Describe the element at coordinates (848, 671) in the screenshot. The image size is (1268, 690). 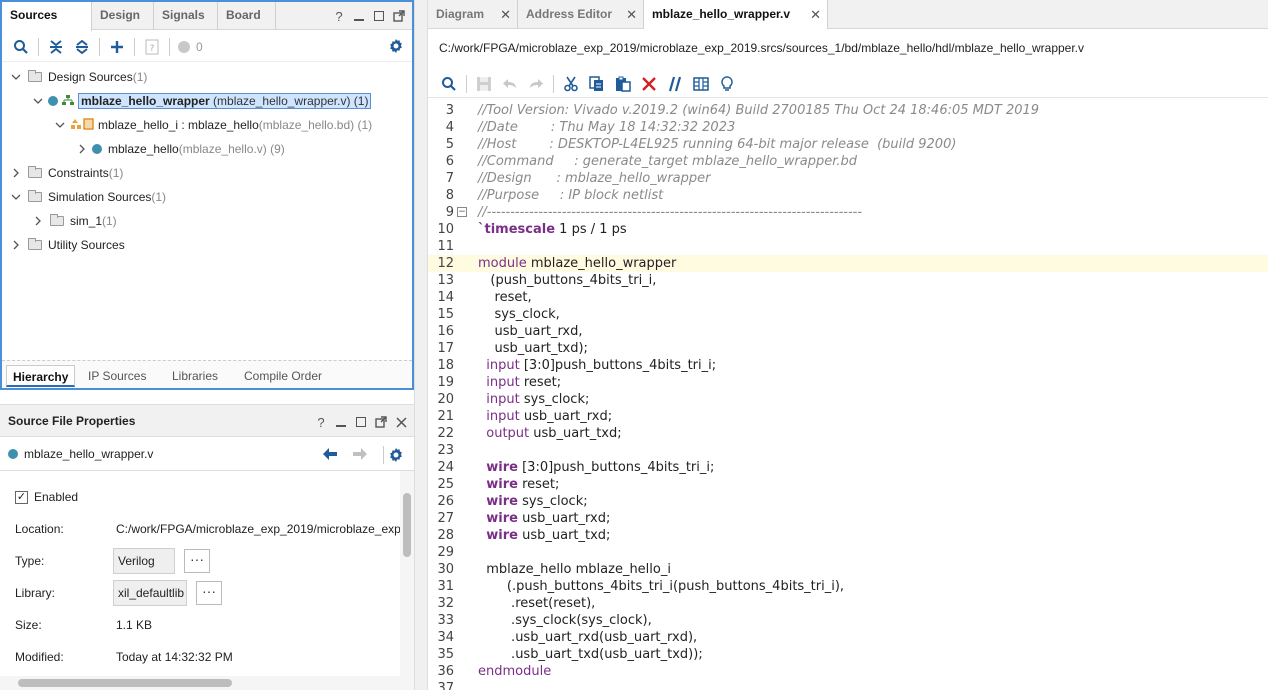
I see `code-line: 36 endmodule` at that location.